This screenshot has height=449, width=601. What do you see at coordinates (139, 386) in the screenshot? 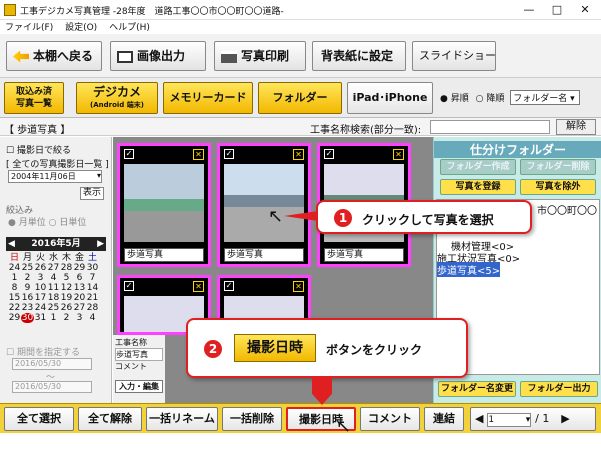
I see `edit-button: 入力・編集` at bounding box center [139, 386].